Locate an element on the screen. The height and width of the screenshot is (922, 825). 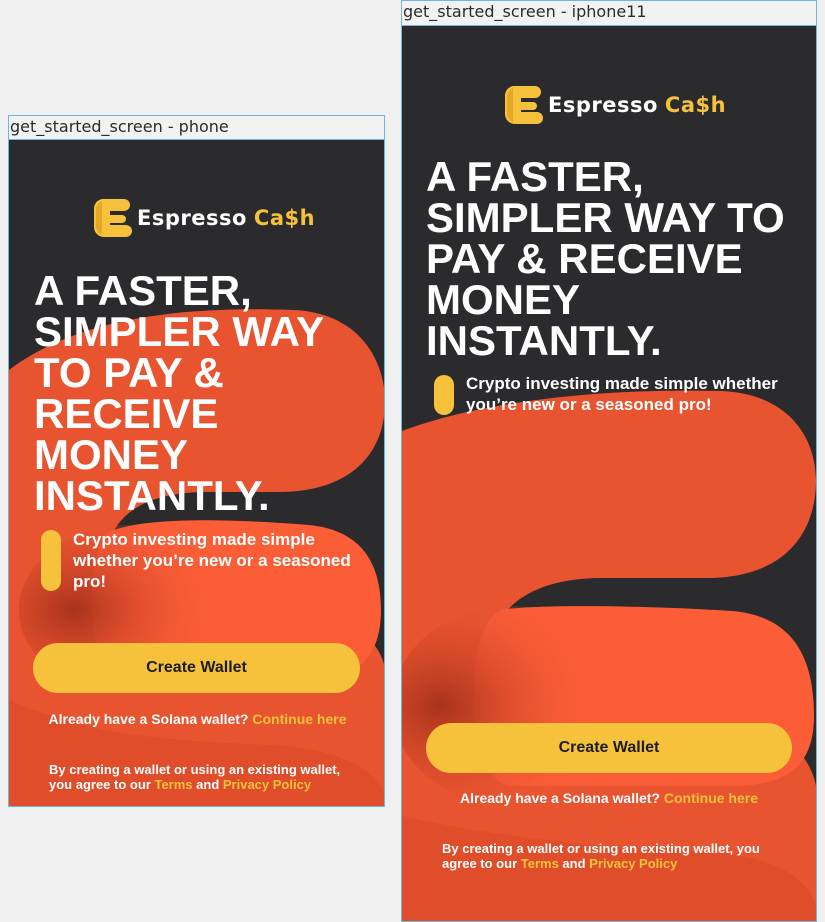
terms-prefix: agree to our is located at coordinates (481, 863).